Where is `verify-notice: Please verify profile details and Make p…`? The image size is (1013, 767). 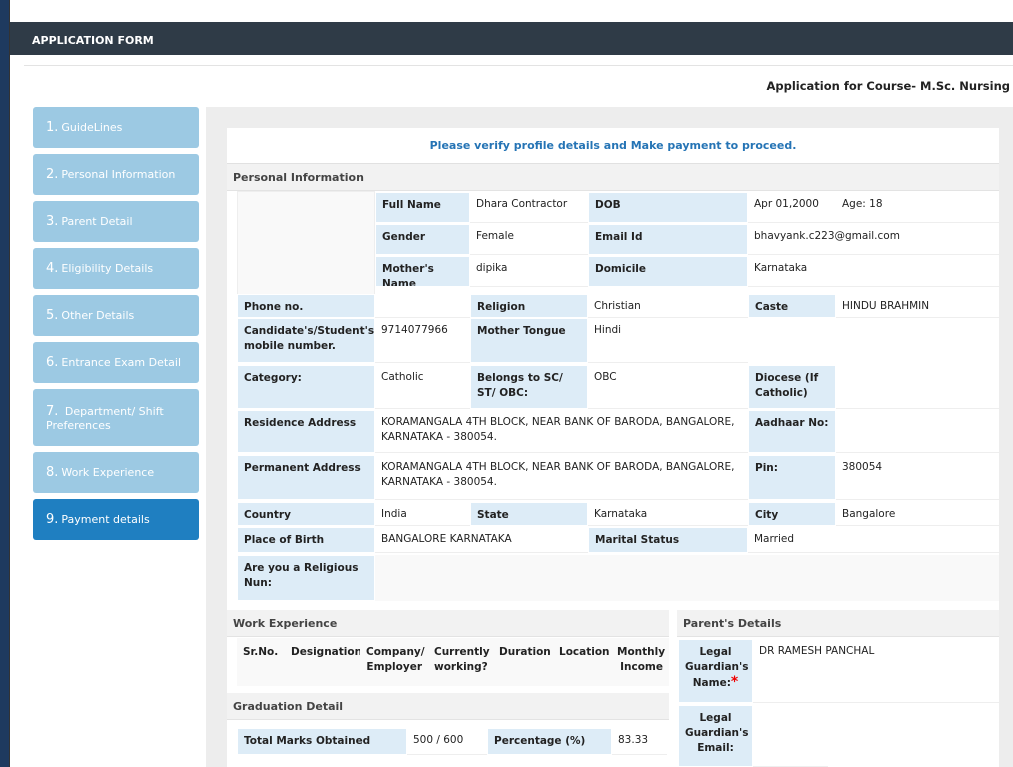
verify-notice: Please verify profile details and Make p… is located at coordinates (613, 146).